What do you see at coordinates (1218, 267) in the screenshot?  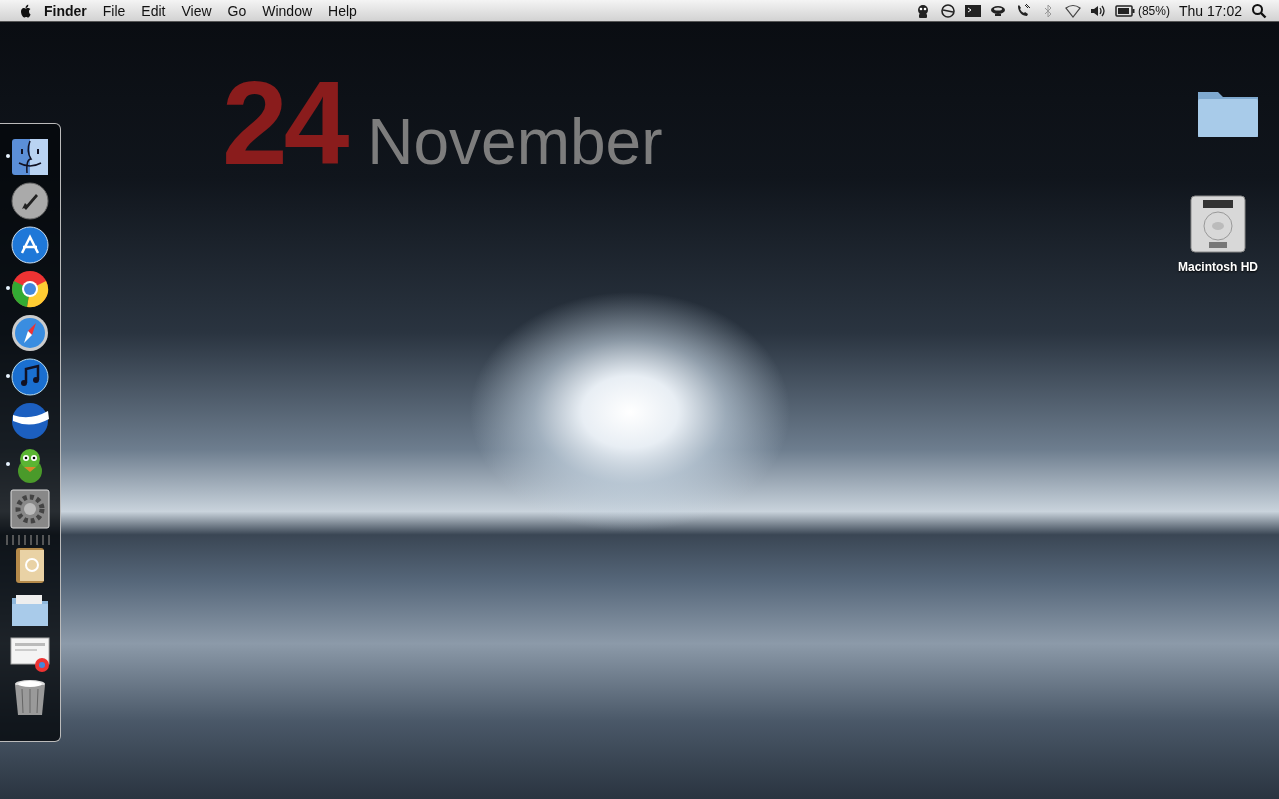 I see `desktop-icon-label: Macintosh HD` at bounding box center [1218, 267].